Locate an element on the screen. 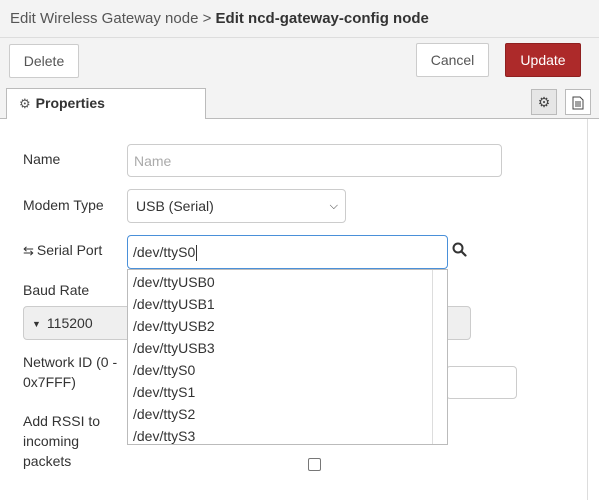 The width and height of the screenshot is (599, 500). tab-properties: ⚙ Properties is located at coordinates (106, 104).